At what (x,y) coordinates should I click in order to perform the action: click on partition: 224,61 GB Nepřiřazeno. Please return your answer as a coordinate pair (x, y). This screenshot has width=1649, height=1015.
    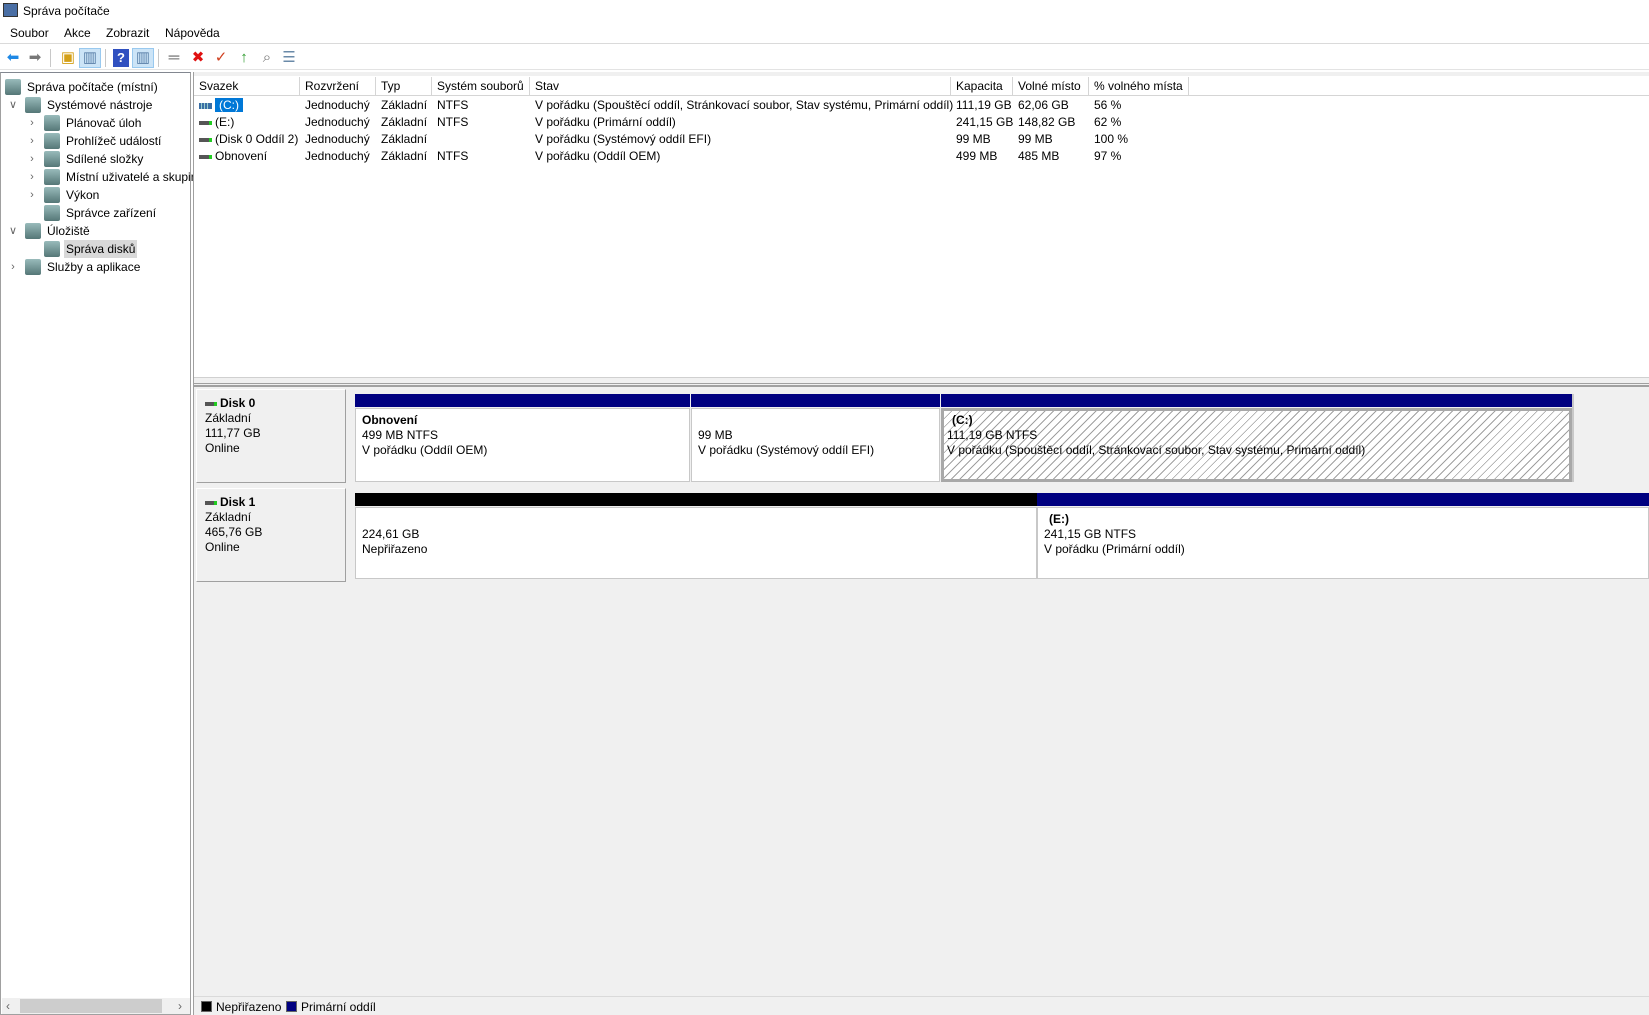
    Looking at the image, I should click on (696, 536).